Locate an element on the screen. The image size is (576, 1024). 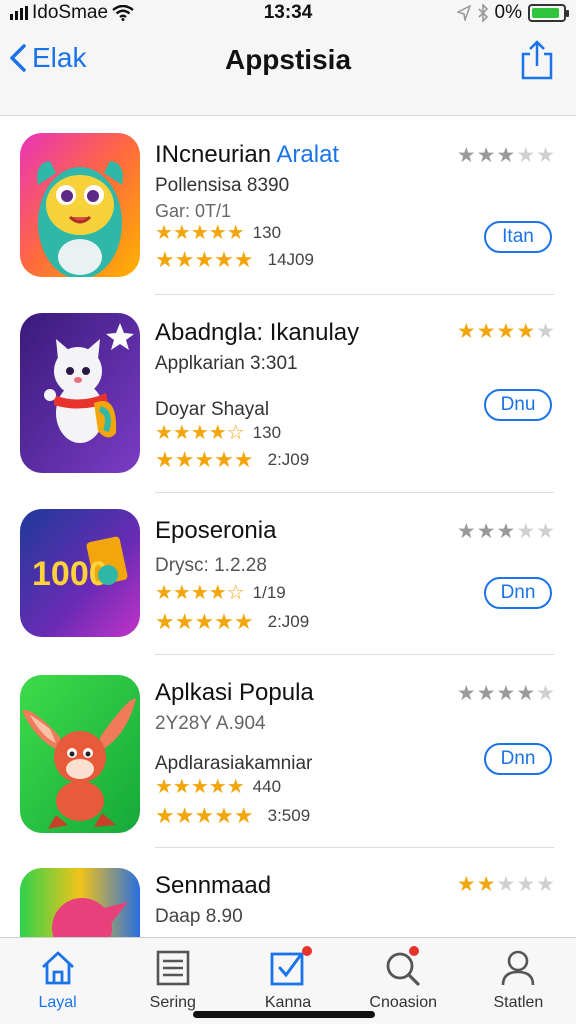
status-time: 13:34 is located at coordinates (288, 12).